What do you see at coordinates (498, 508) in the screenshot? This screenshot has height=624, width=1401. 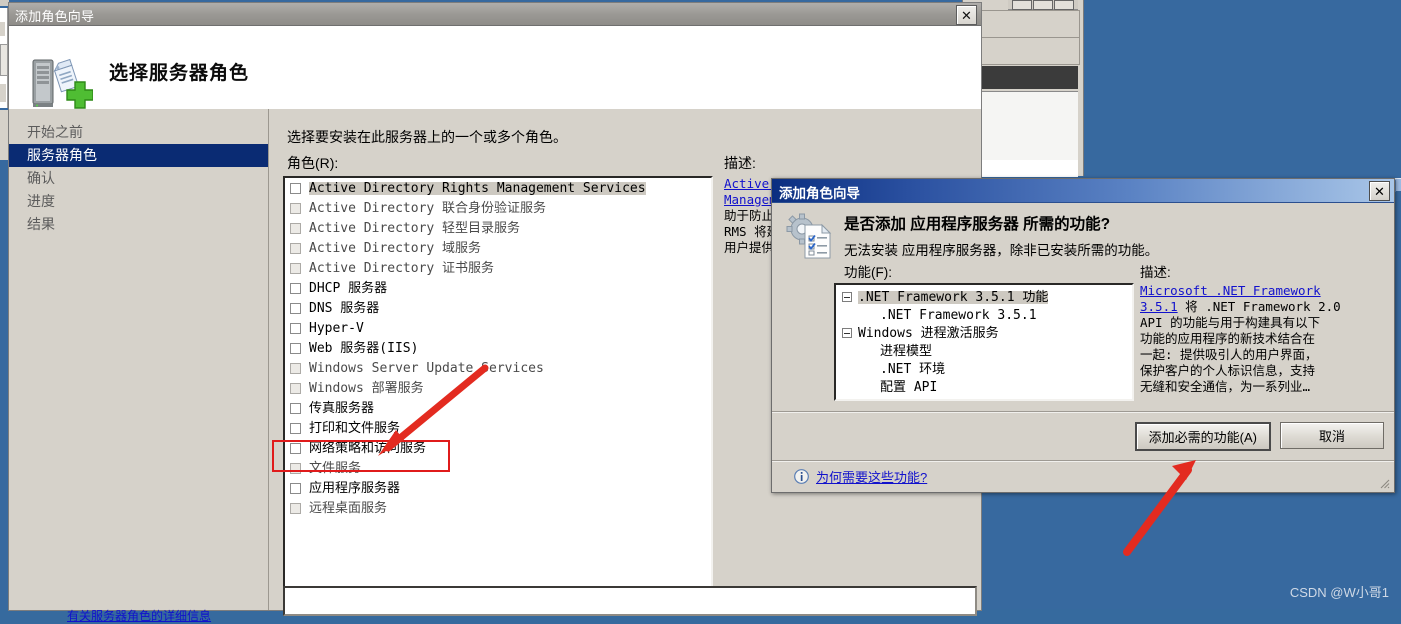 I see `role-list-item: 远程桌面服务` at bounding box center [498, 508].